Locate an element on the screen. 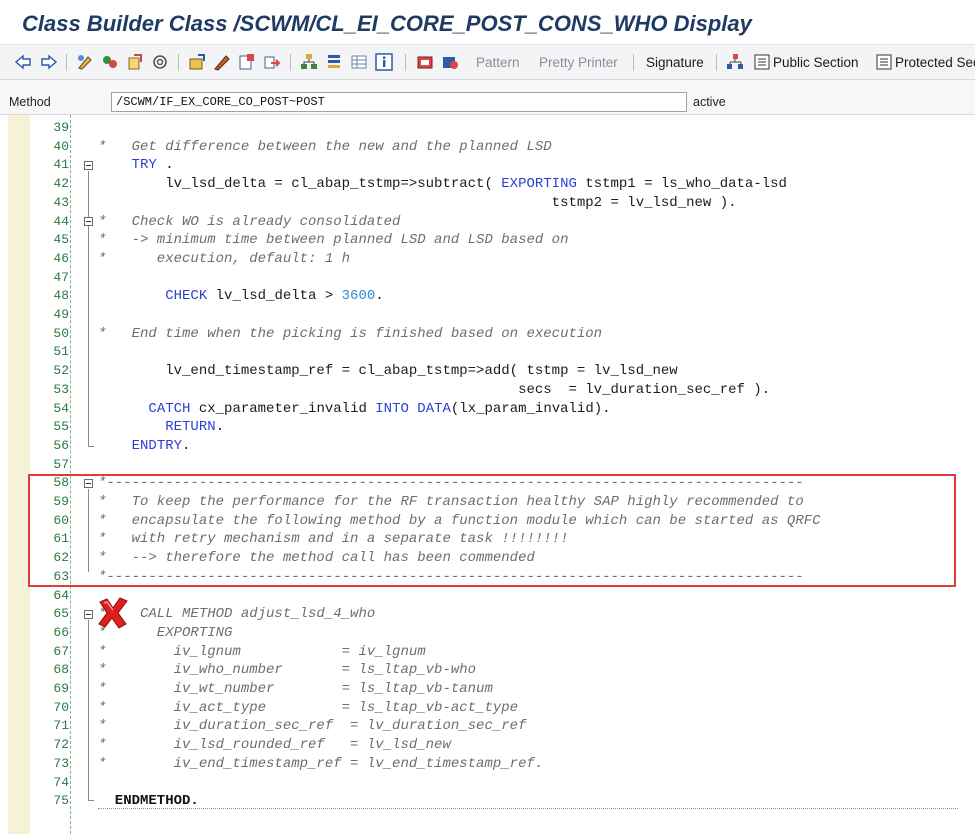 This screenshot has width=975, height=834. display-change-icon is located at coordinates (85, 62).